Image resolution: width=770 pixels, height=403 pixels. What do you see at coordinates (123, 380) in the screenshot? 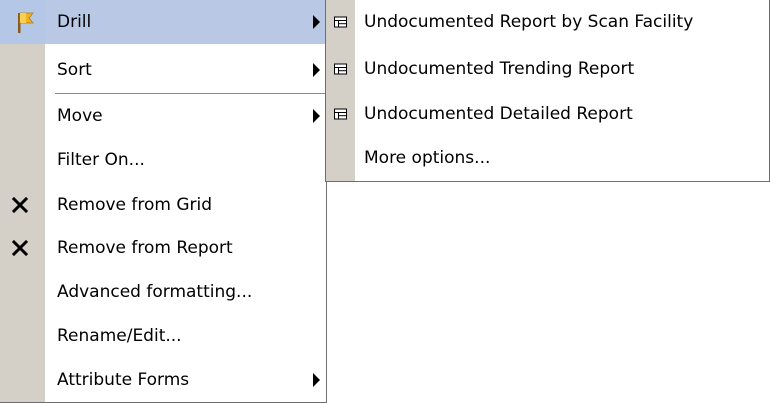
I see `menu-item-label: Attribute Forms` at bounding box center [123, 380].